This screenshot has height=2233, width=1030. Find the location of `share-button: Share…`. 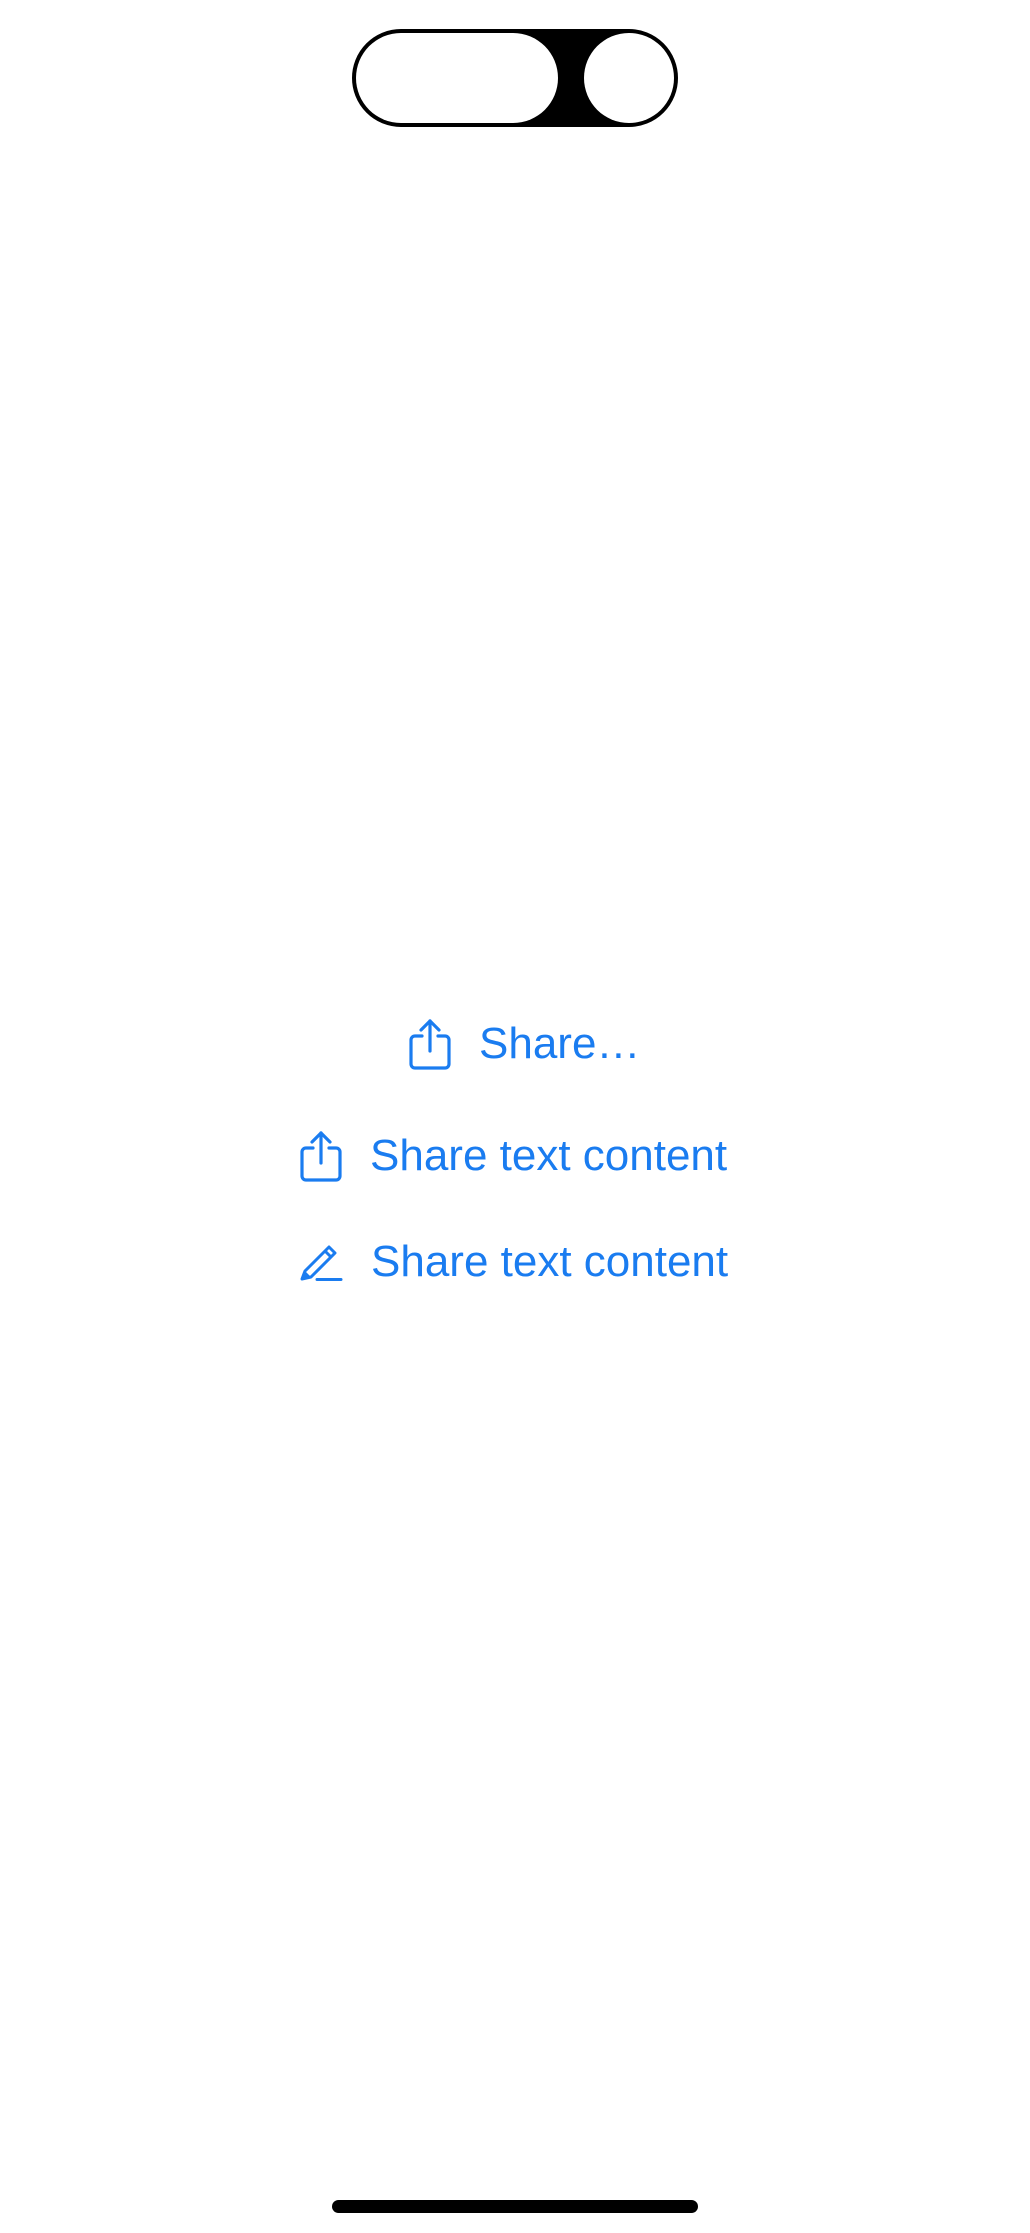

share-button: Share… is located at coordinates (524, 1044).